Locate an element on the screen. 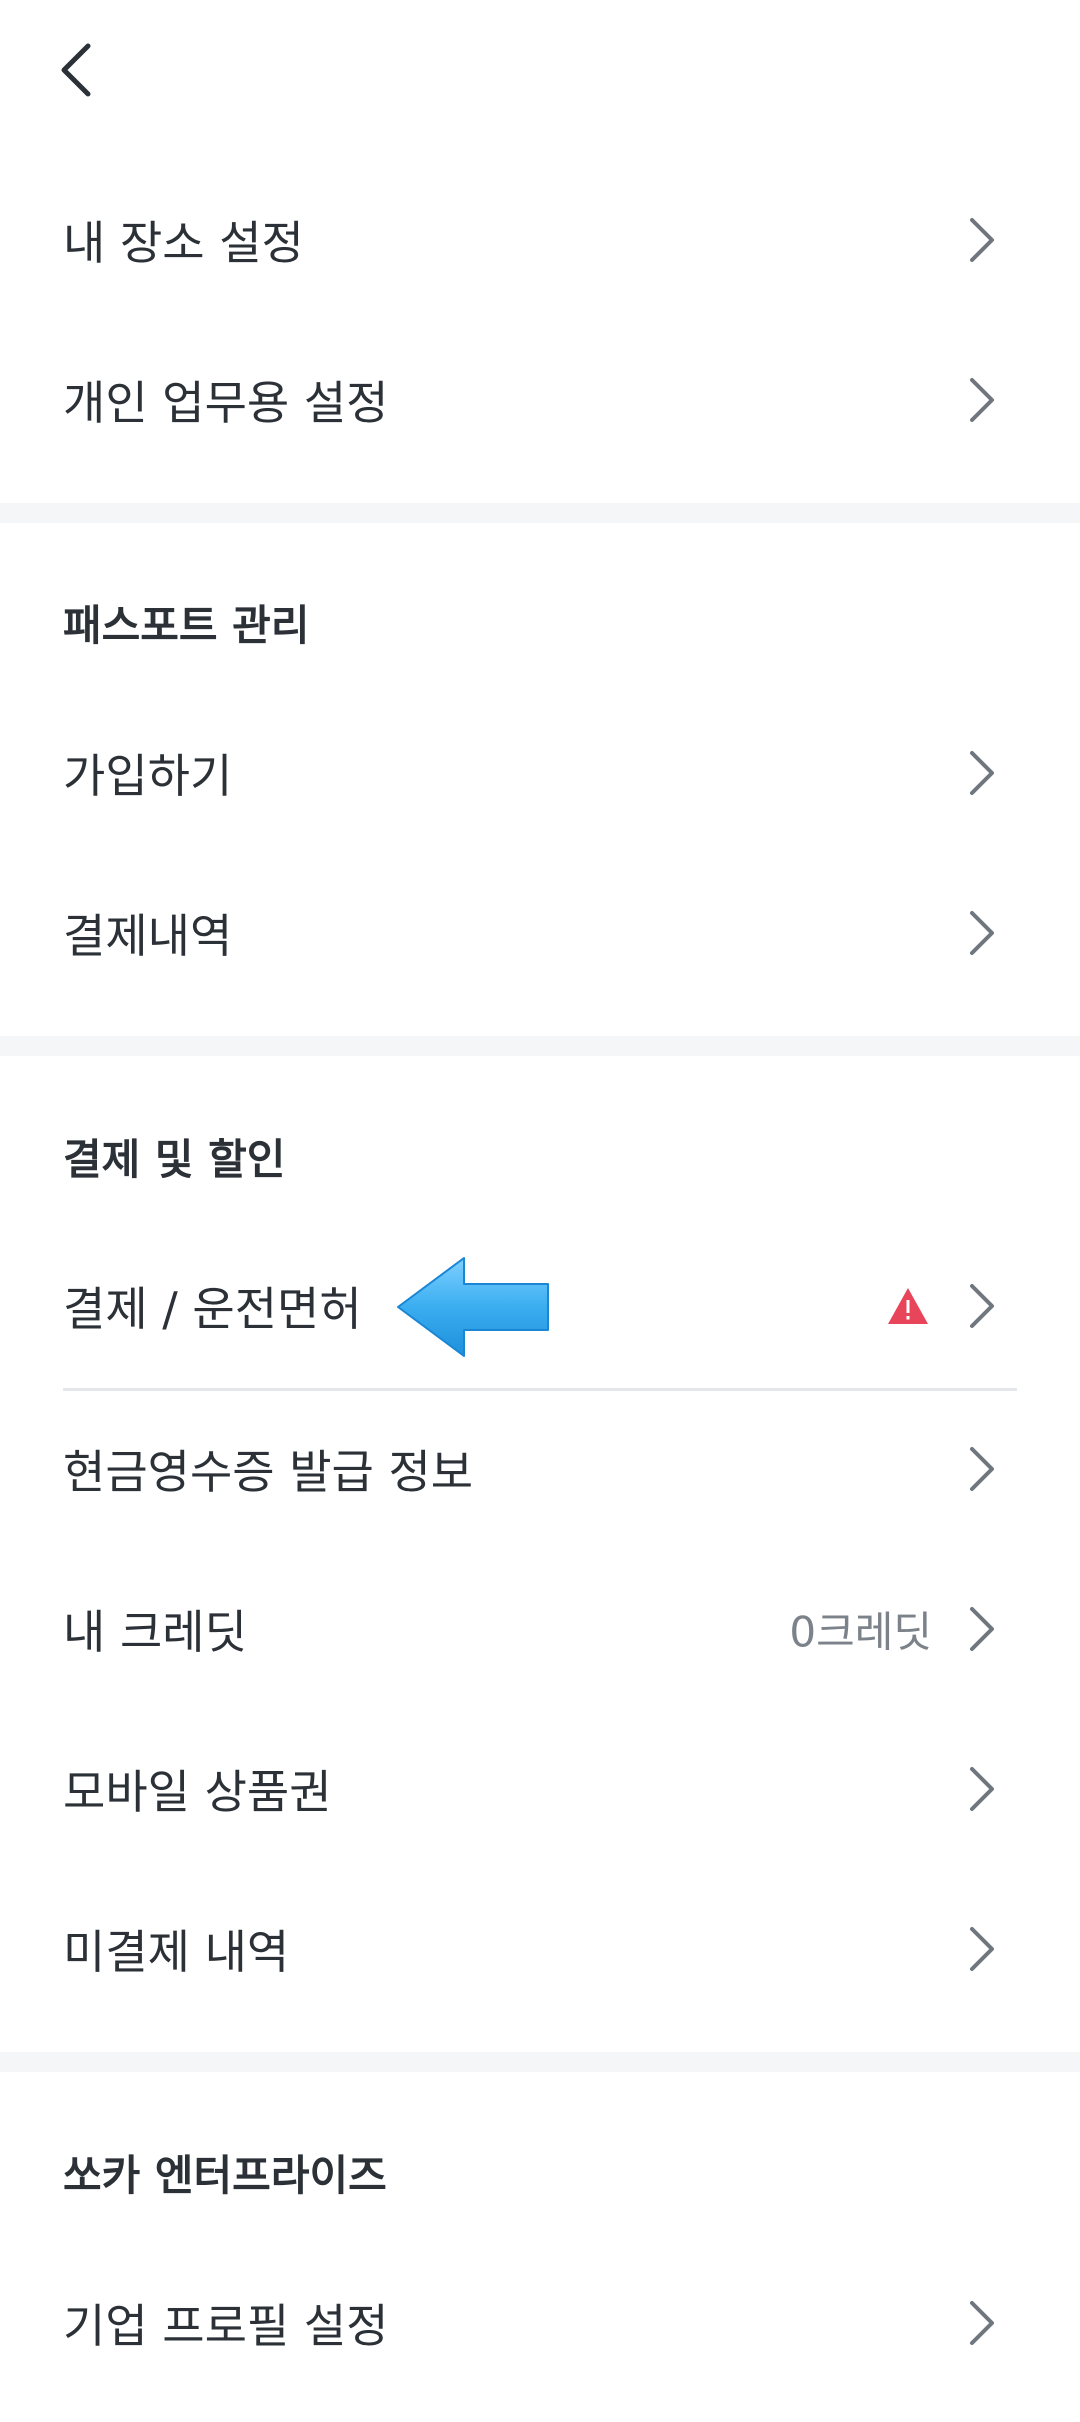  section-title-enterprise: 쏘카 엔터프라이즈 is located at coordinates (225, 2175).